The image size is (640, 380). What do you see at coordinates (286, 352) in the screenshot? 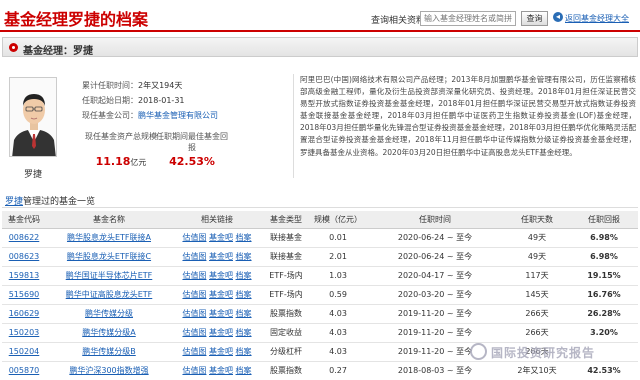
I see `fund-type: 分级杠杆` at bounding box center [286, 352].